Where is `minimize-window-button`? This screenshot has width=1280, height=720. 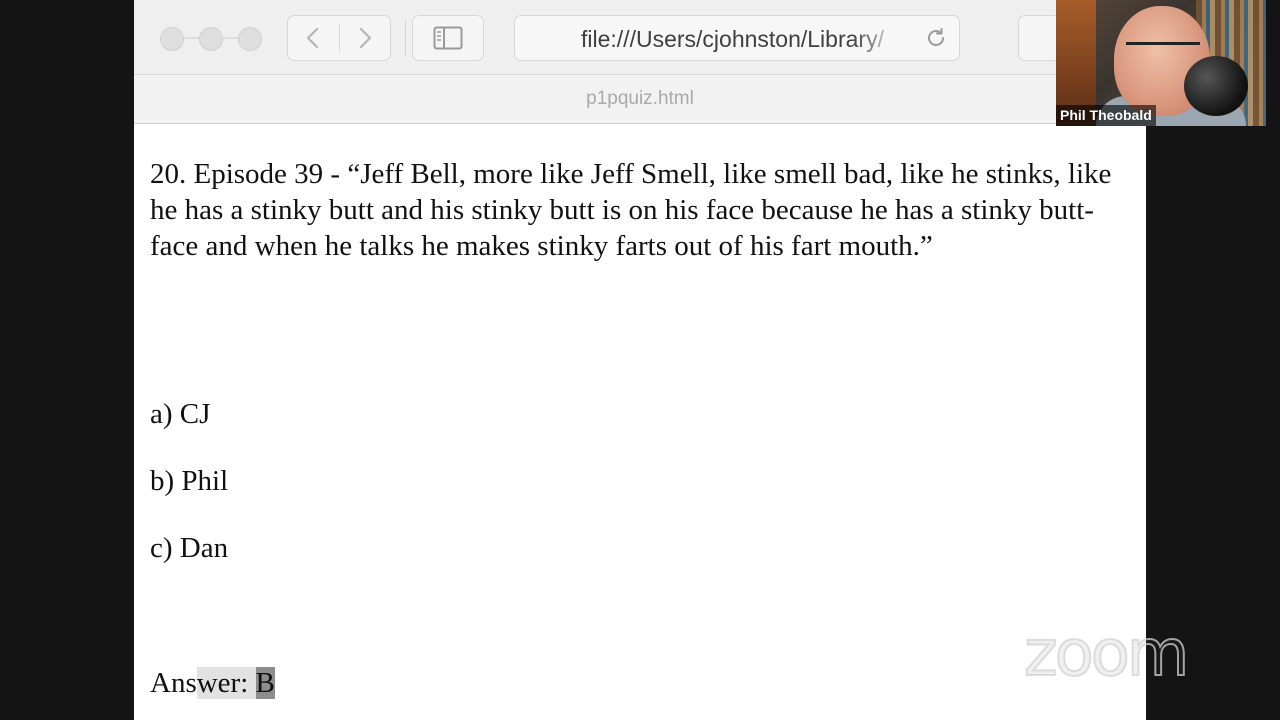
minimize-window-button is located at coordinates (211, 39).